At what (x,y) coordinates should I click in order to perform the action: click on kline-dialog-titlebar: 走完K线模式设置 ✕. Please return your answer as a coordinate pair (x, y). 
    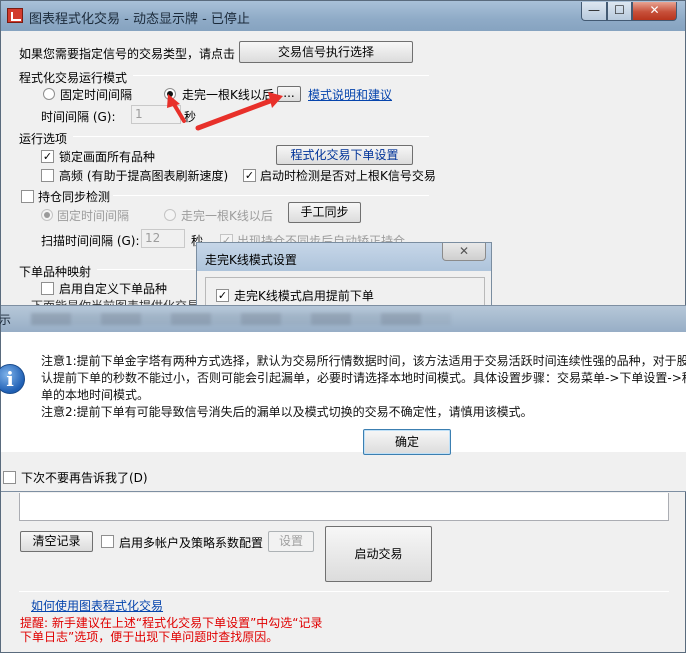
    Looking at the image, I should click on (344, 257).